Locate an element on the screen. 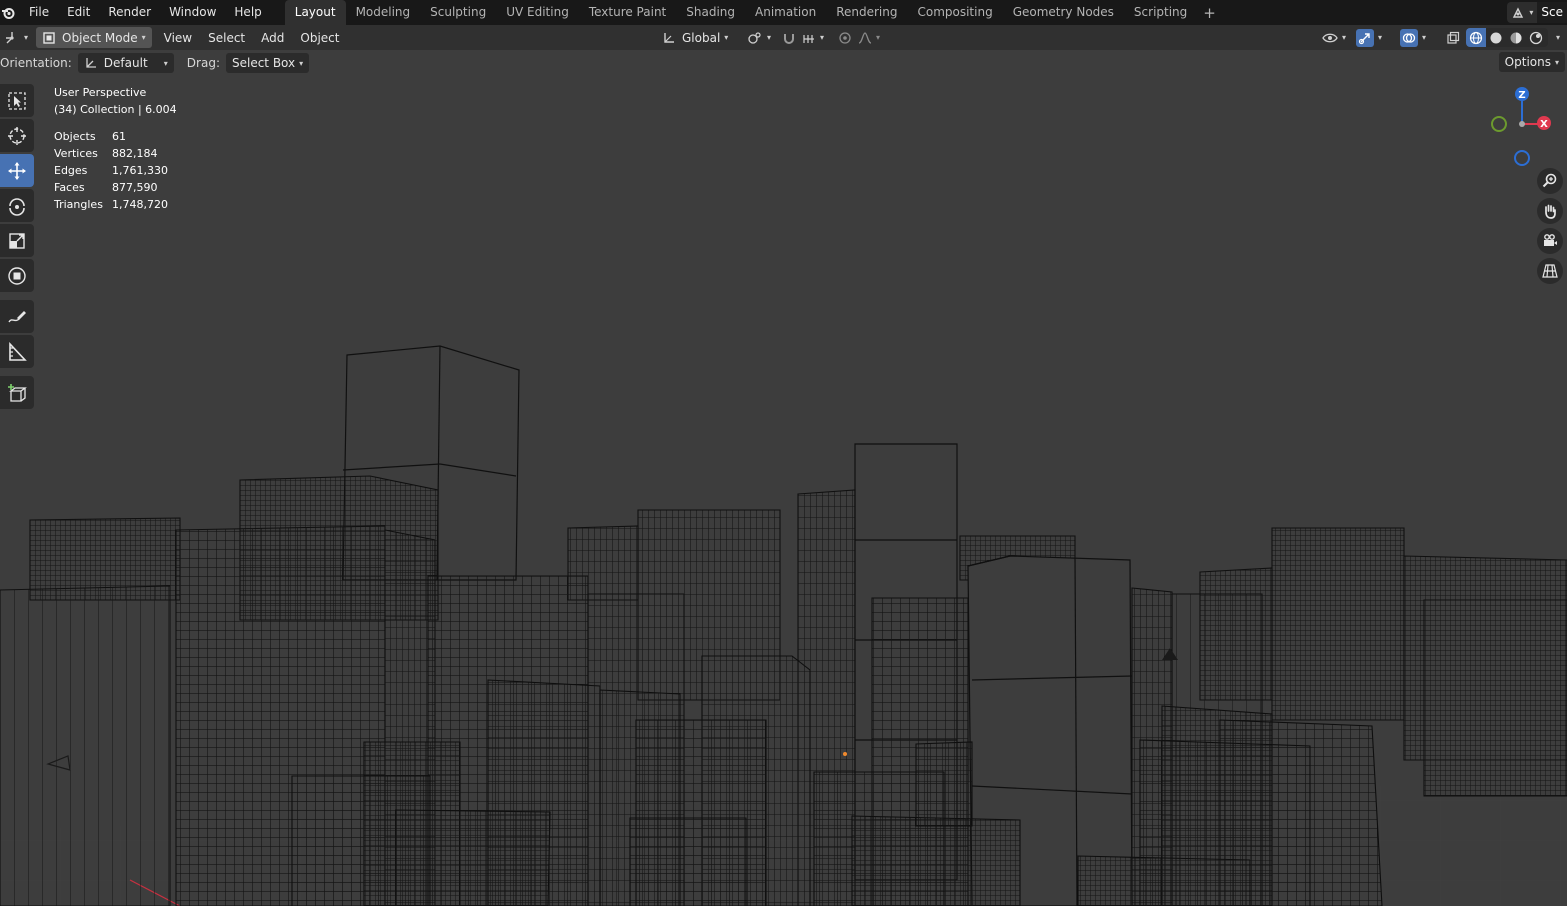  scale-tool is located at coordinates (17, 240).